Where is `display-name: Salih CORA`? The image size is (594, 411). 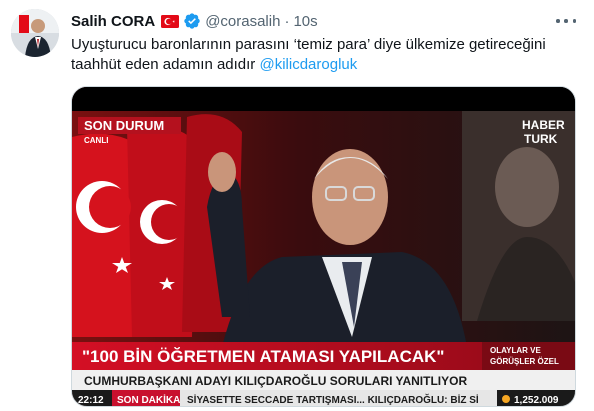
display-name: Salih CORA is located at coordinates (113, 21).